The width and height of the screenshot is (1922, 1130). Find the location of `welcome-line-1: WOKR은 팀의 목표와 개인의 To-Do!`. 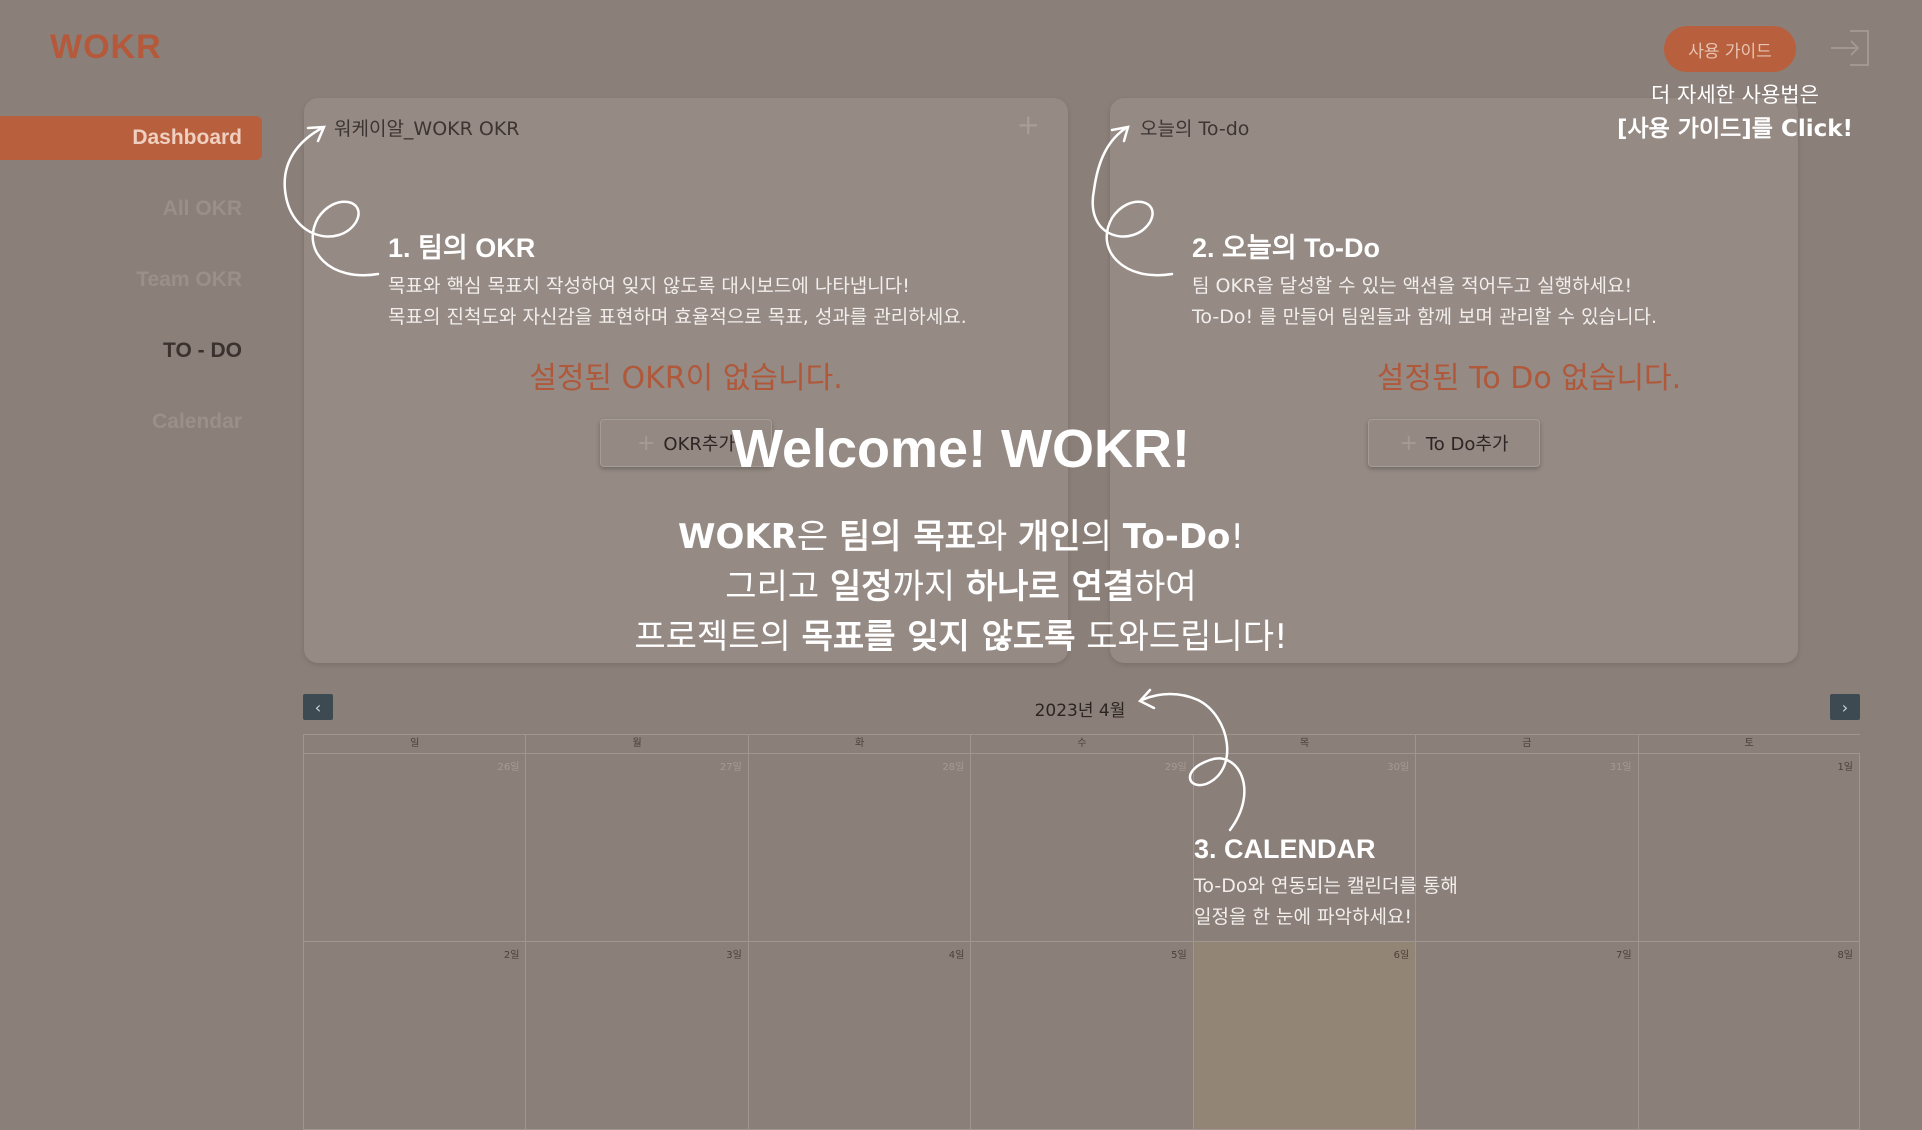

welcome-line-1: WOKR은 팀의 목표와 개인의 To-Do! is located at coordinates (961, 537).